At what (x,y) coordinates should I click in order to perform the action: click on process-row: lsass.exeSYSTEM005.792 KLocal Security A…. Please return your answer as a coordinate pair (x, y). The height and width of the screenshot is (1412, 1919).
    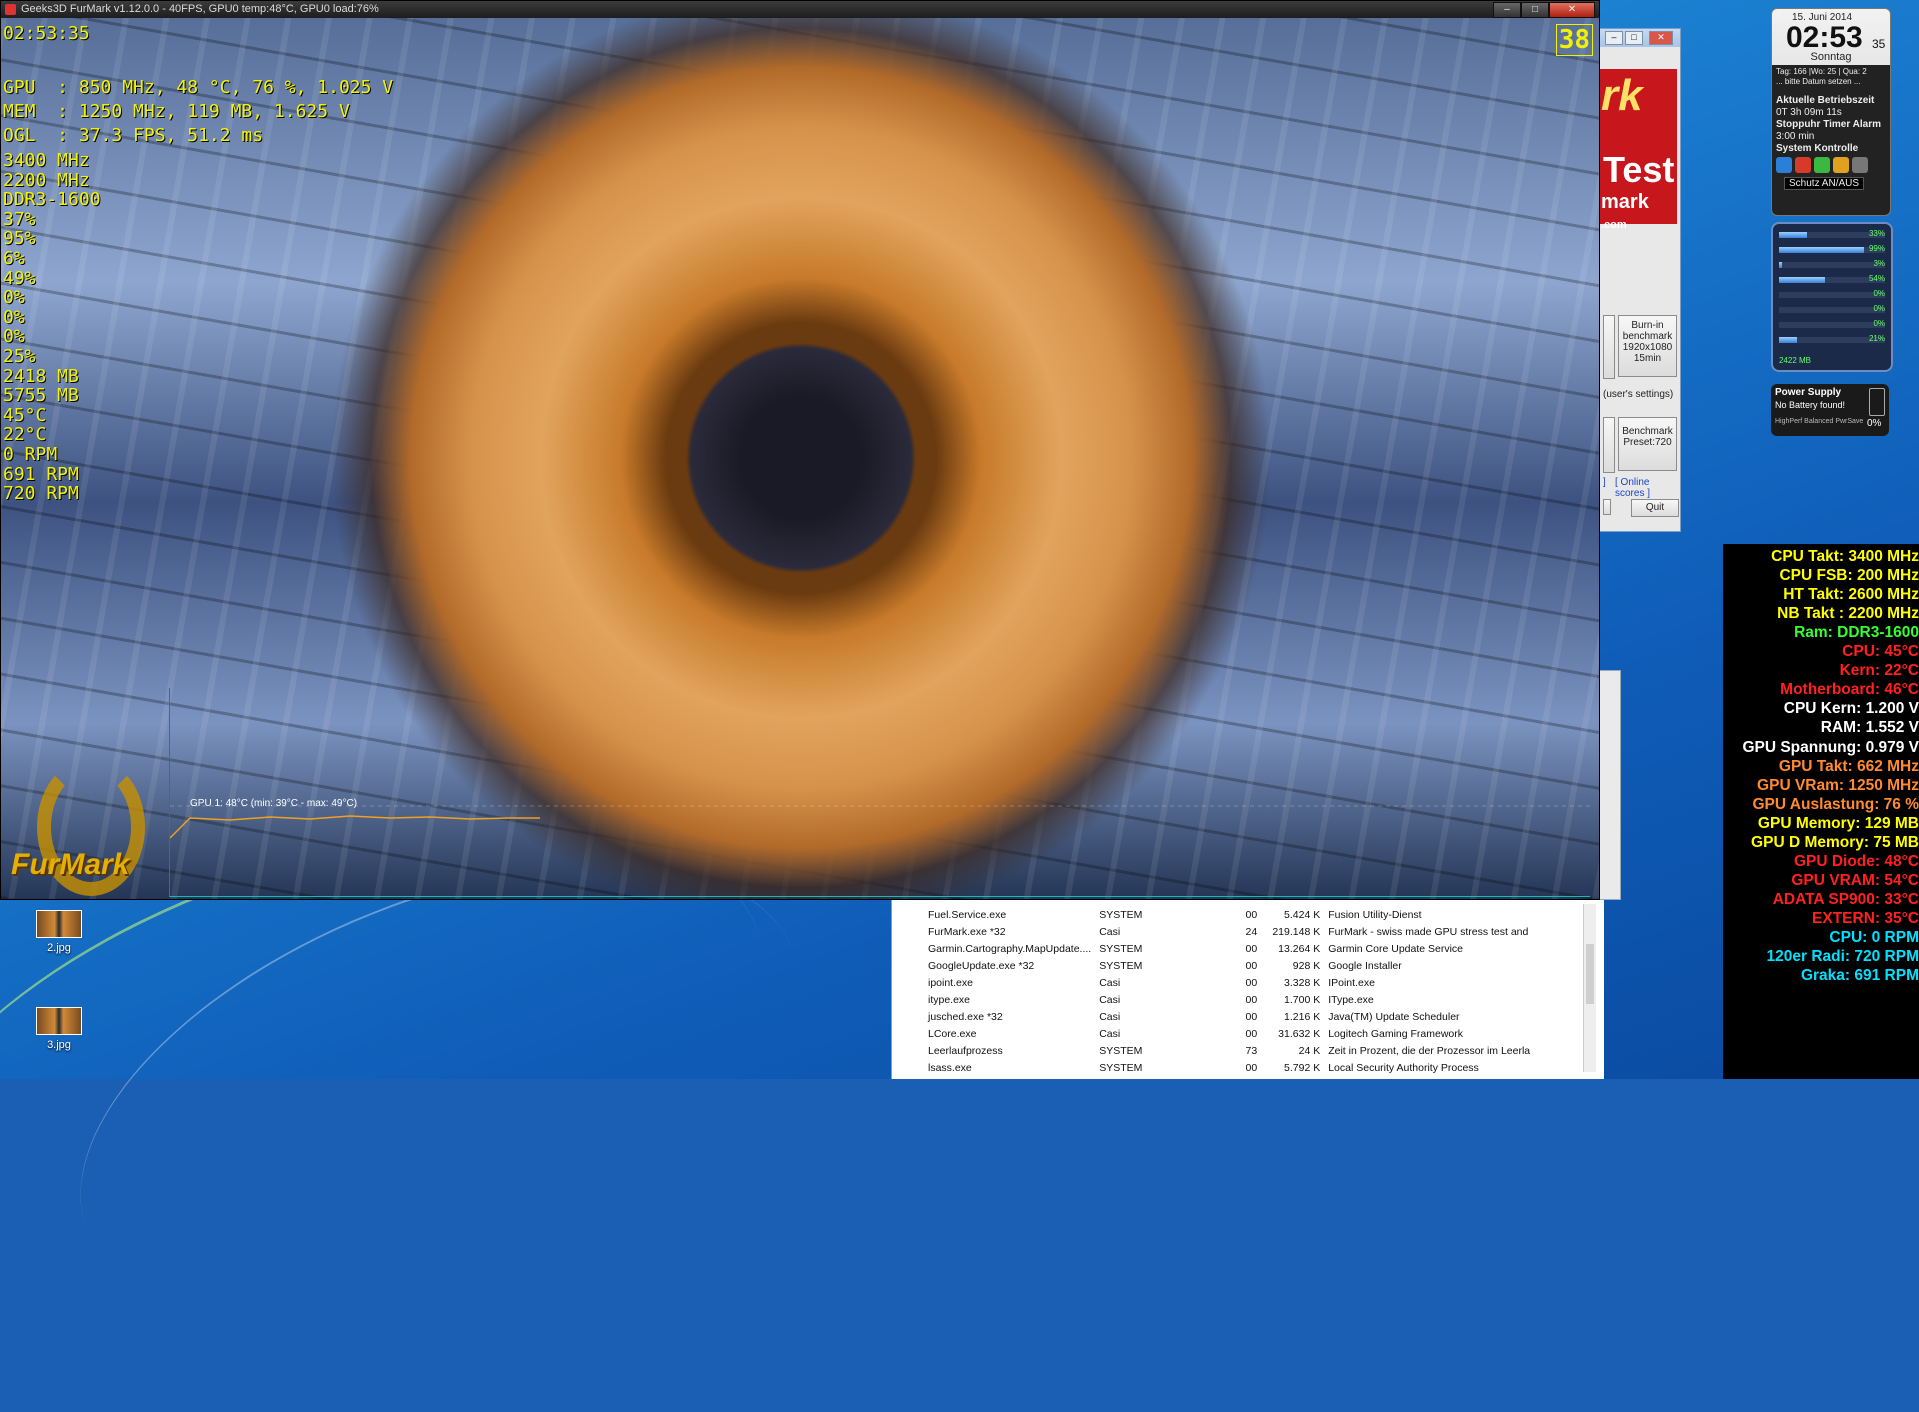
    Looking at the image, I should click on (1229, 1067).